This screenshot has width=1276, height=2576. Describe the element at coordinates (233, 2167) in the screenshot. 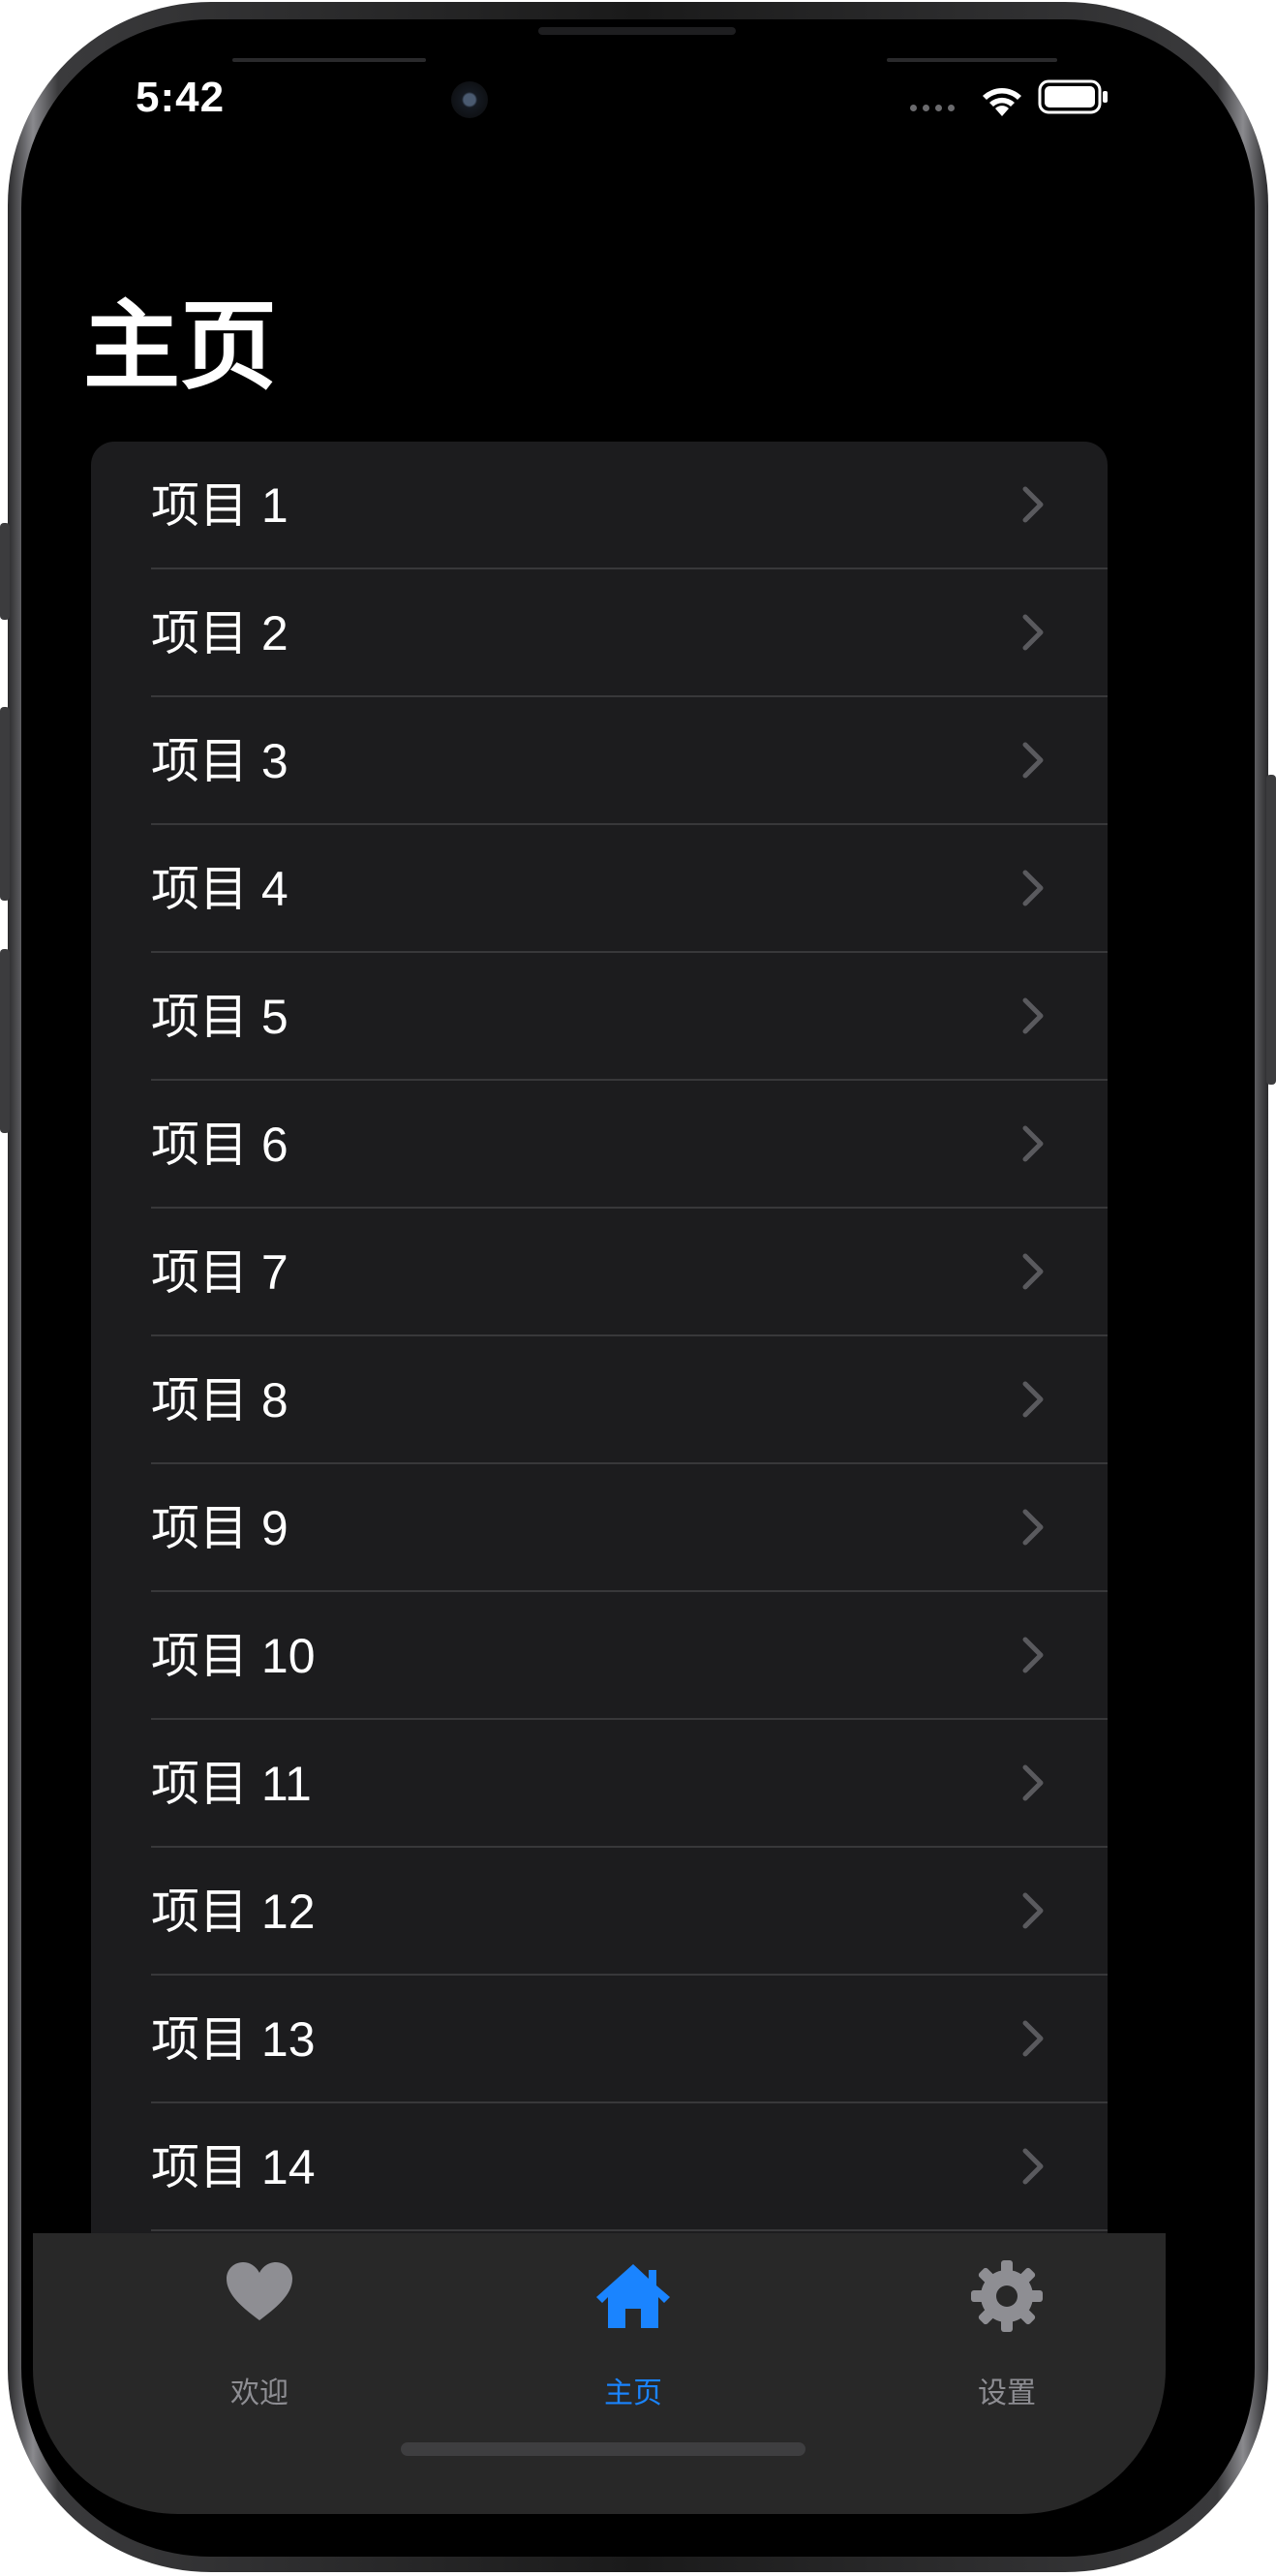

I see `list-item-label: 项目 14` at that location.